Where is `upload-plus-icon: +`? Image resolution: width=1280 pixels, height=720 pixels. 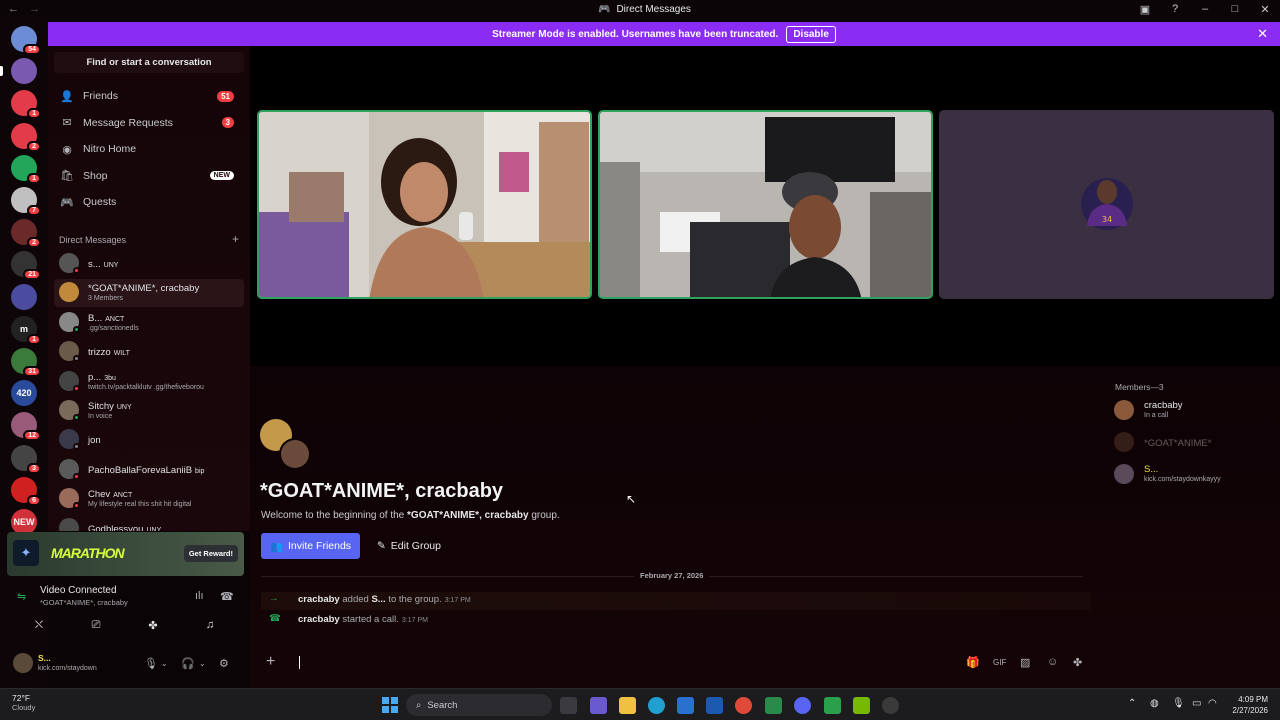
upload-plus-icon: + is located at coordinates (270, 662).